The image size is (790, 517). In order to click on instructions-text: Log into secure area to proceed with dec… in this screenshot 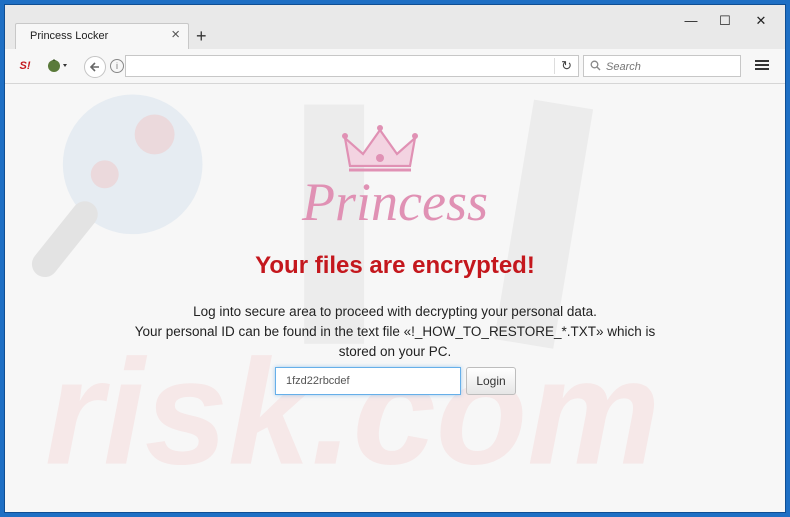, I will do `click(395, 332)`.